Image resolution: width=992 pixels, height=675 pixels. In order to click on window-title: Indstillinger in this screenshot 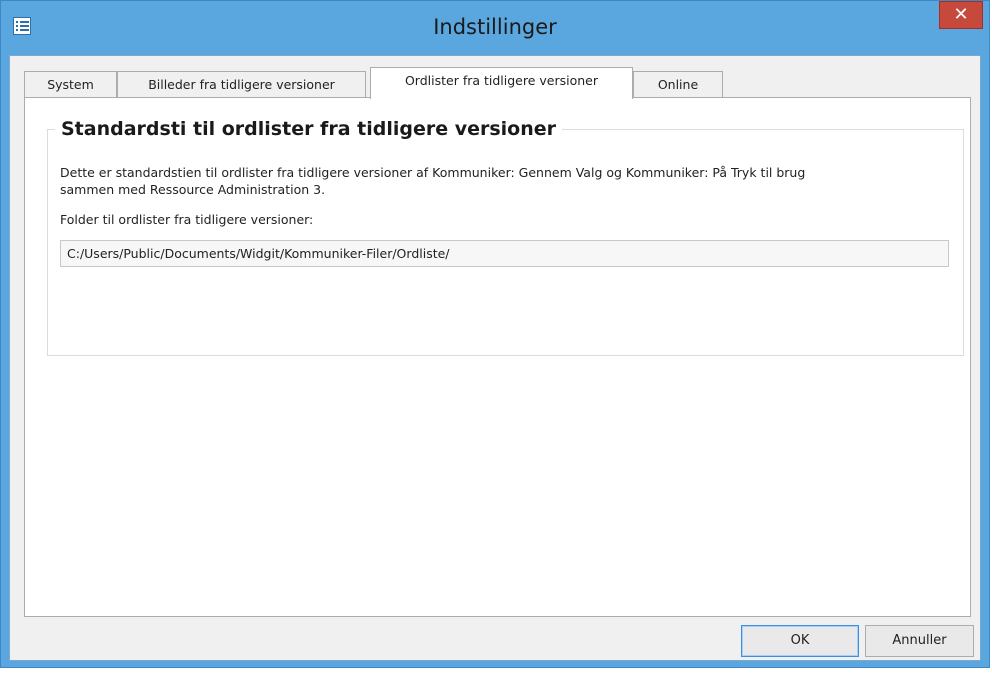, I will do `click(495, 27)`.